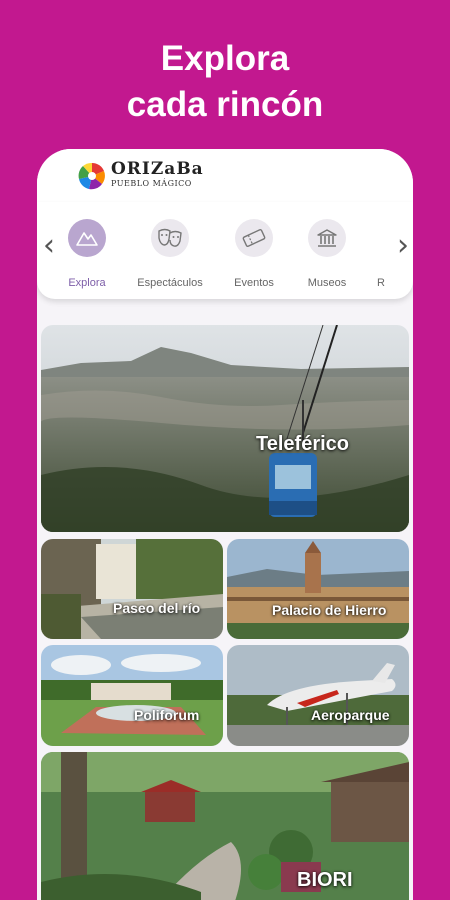  I want to click on brand-tagline: PUEBLO MÁGICO, so click(151, 183).